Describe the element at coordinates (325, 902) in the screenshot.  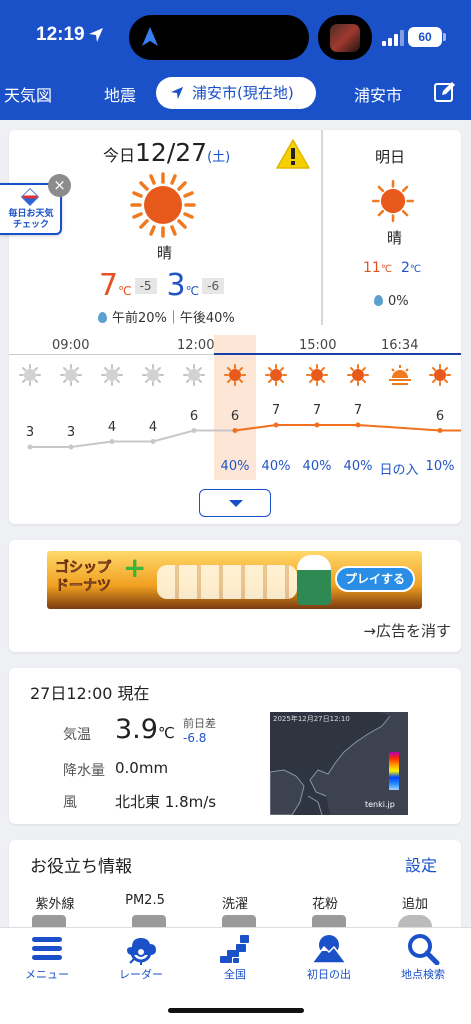
I see `info-item-pollen: 花粉` at that location.